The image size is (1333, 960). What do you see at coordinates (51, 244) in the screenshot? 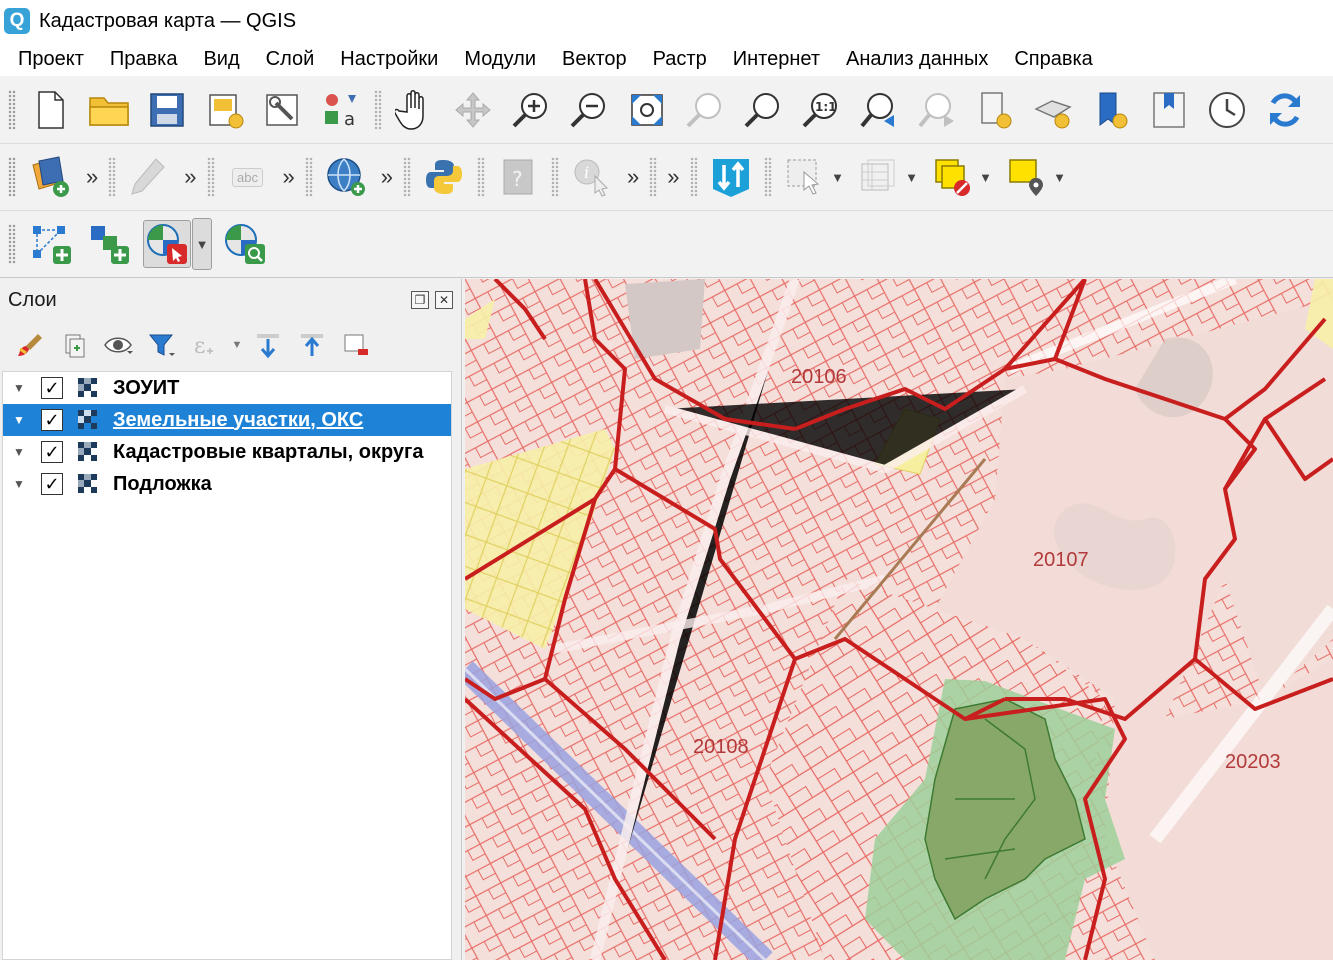
I see `add-vertex-tool-button` at bounding box center [51, 244].